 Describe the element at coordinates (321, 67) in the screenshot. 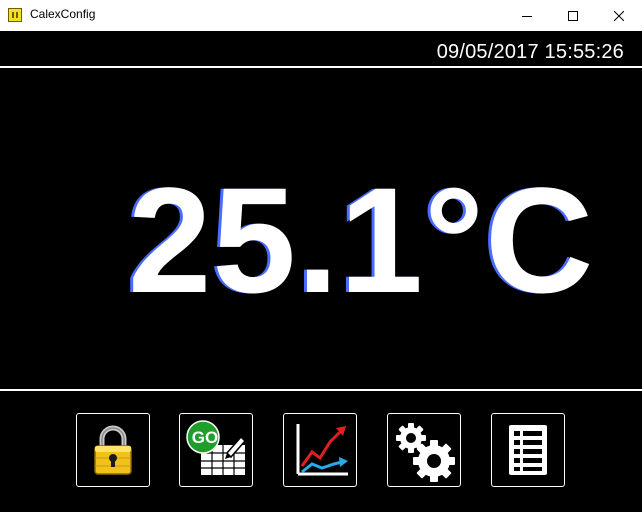

I see `top-divider` at that location.